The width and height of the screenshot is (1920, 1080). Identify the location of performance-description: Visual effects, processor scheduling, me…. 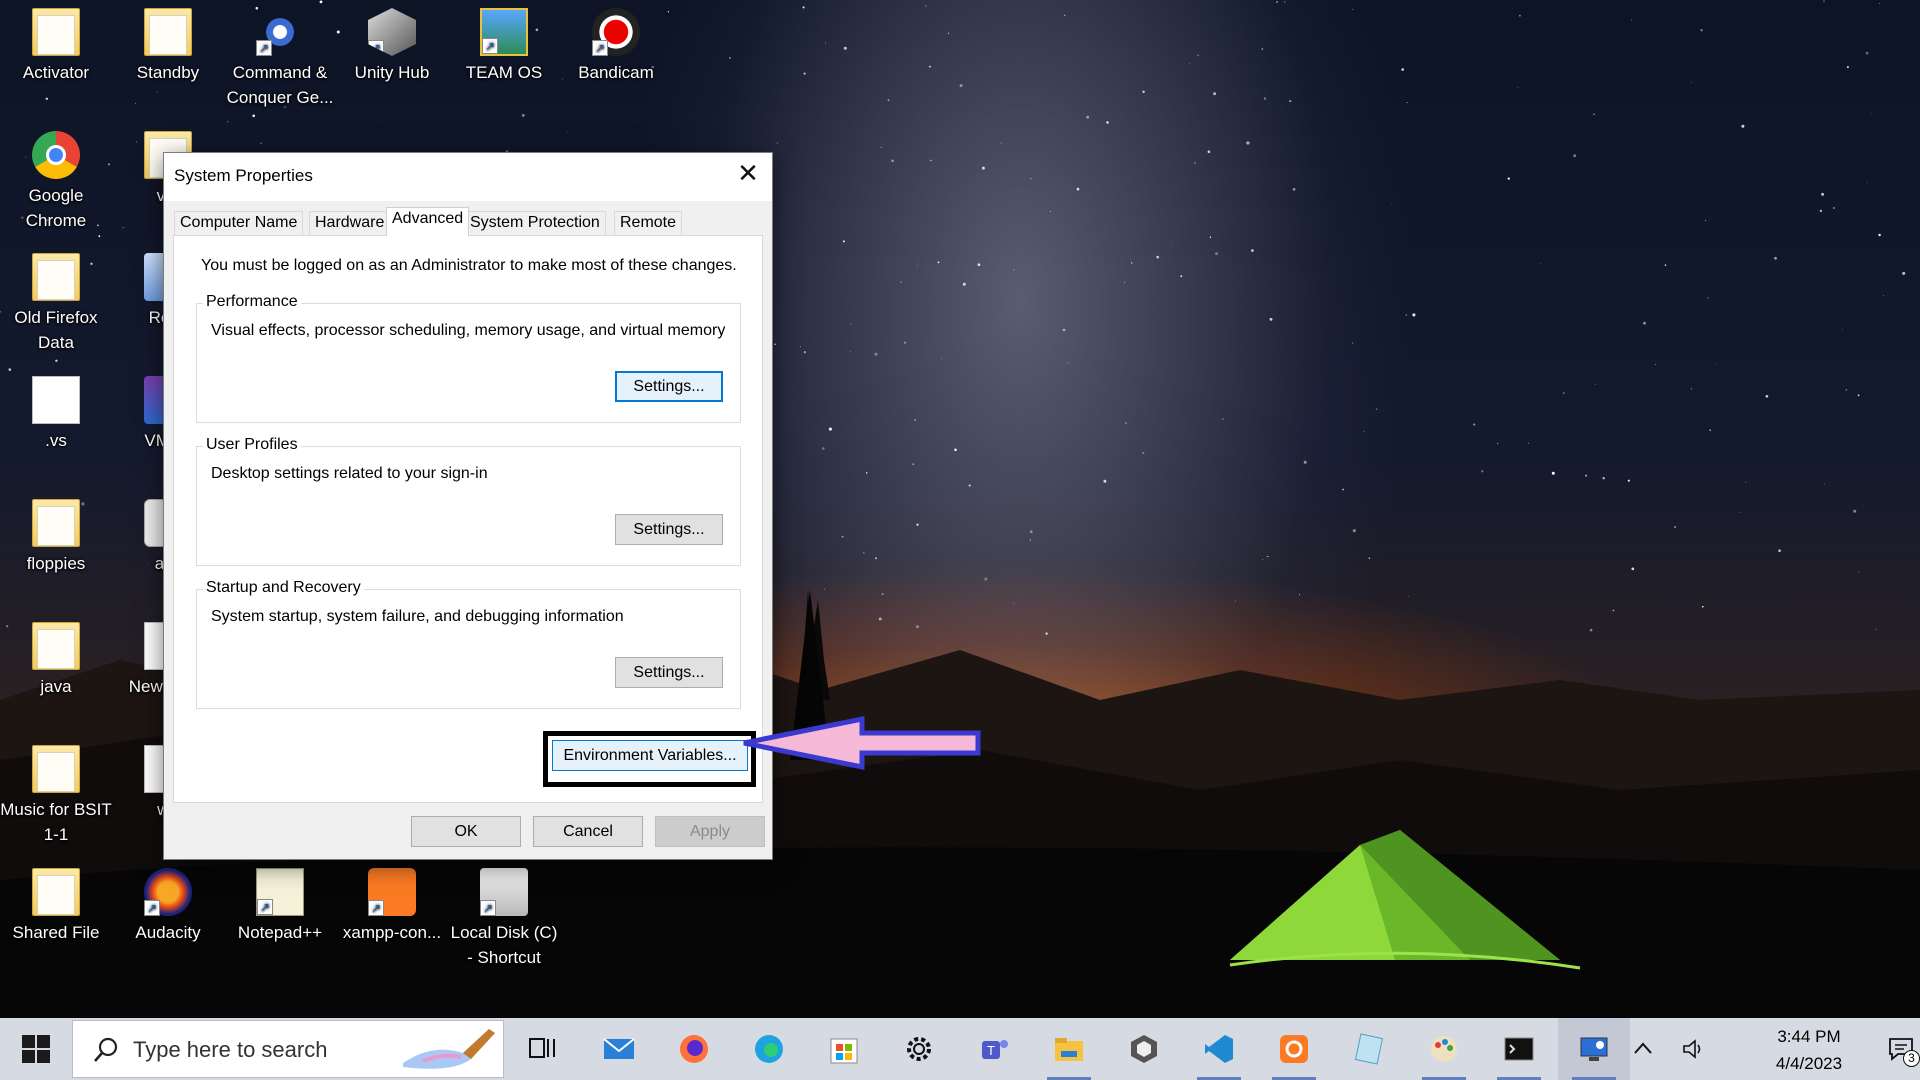
(468, 330).